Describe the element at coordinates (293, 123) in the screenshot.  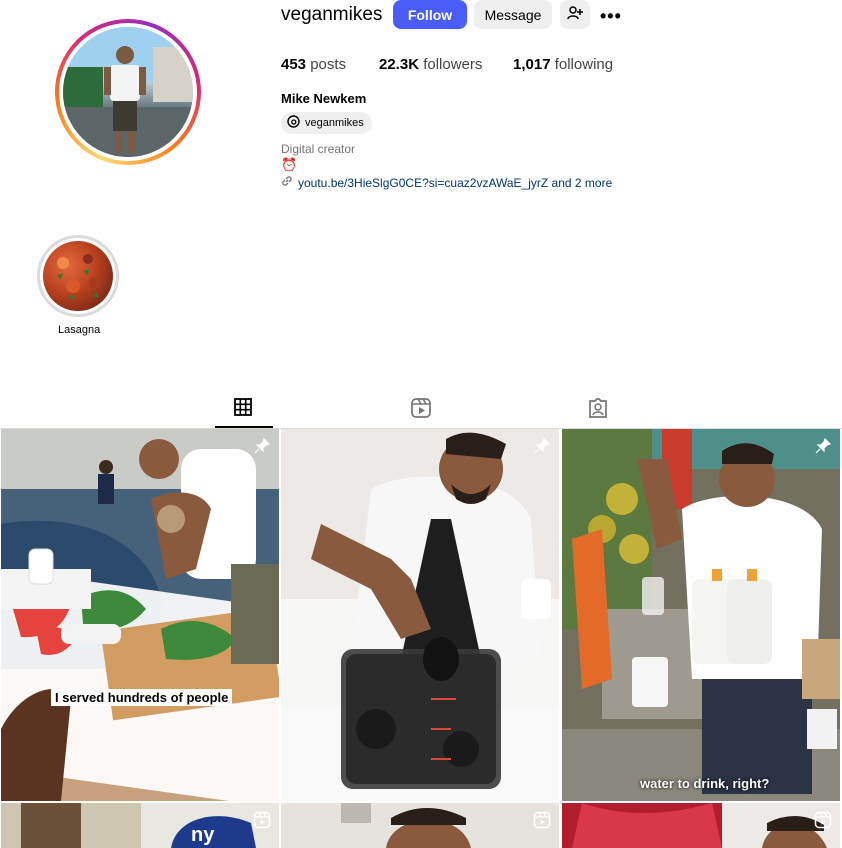
I see `threads-icon` at that location.